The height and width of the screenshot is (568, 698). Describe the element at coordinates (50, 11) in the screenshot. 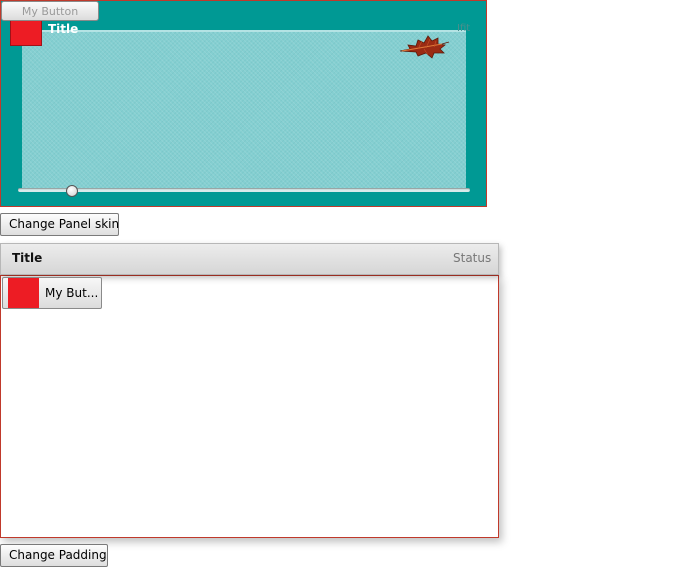

I see `skinned-panel-button: My Button` at that location.